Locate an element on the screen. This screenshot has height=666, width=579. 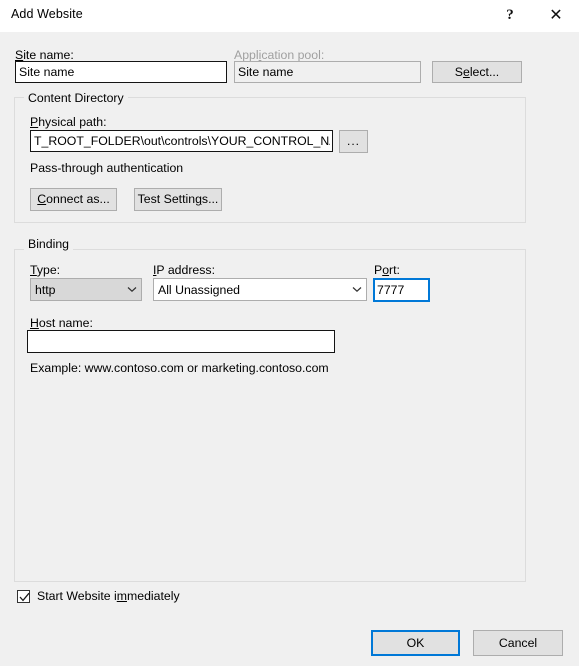
close-icon: ✕ is located at coordinates (556, 15).